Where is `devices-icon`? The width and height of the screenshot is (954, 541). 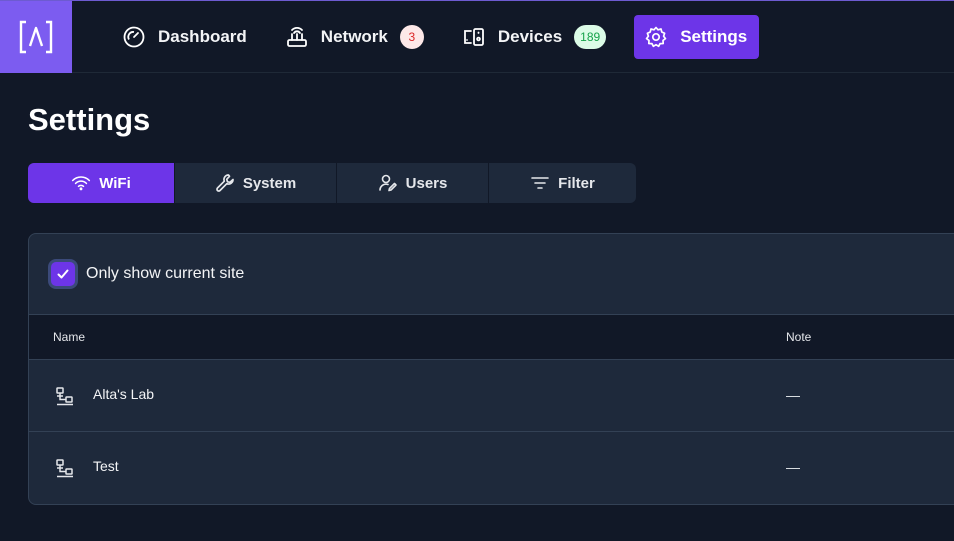
devices-icon is located at coordinates (474, 37).